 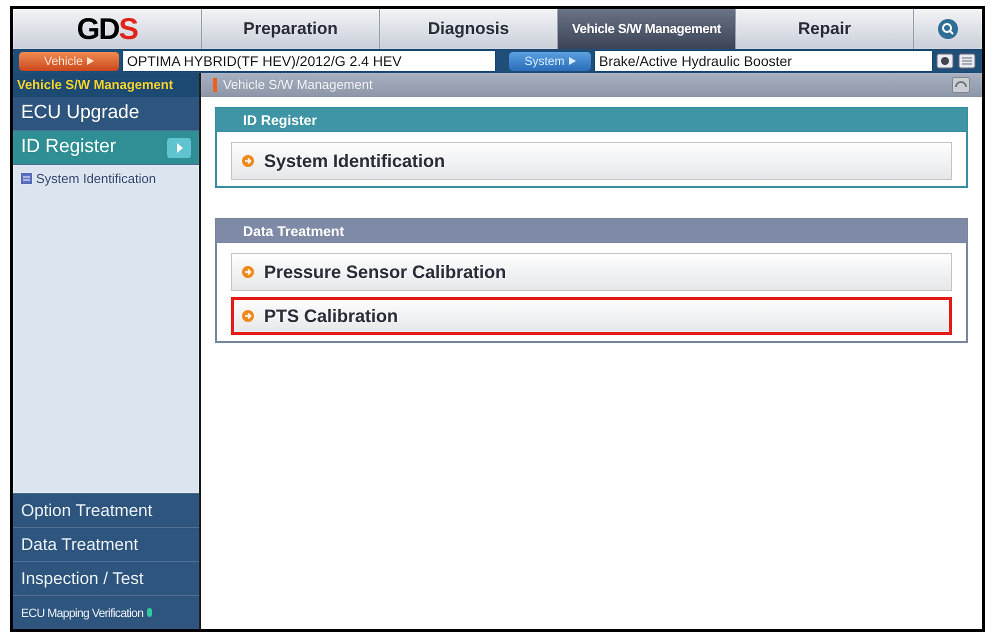 I want to click on sidebar-item: Option Treatment, so click(x=106, y=510).